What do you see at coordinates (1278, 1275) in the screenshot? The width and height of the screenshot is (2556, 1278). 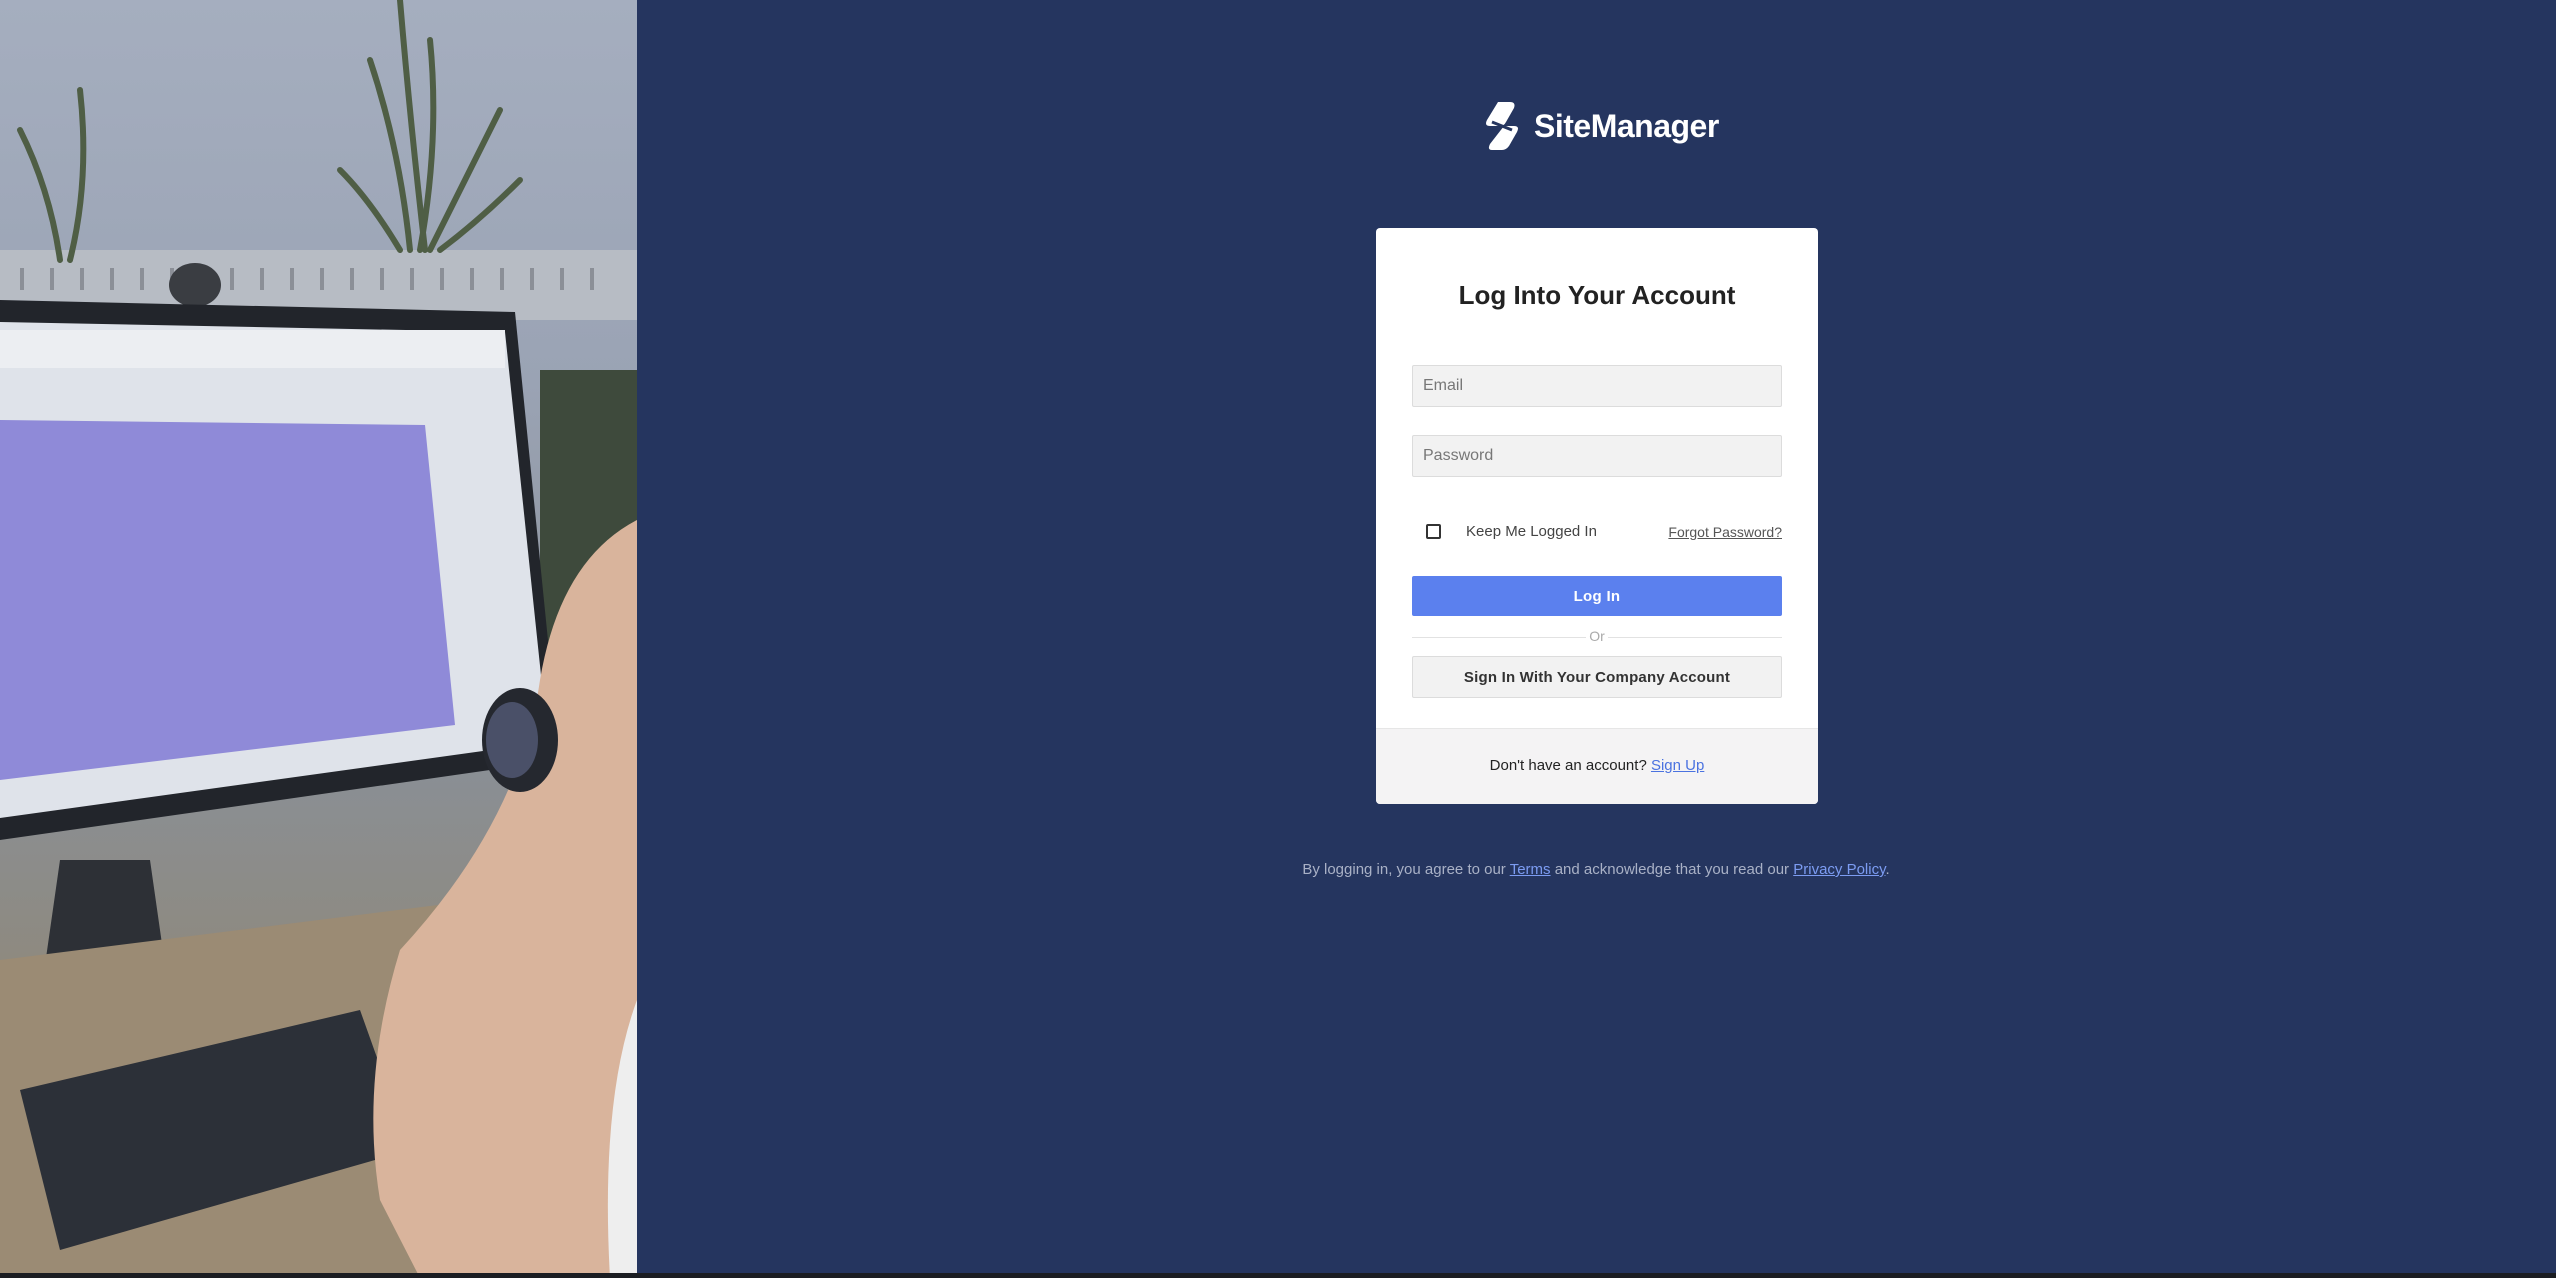 I see `bottom-edge` at bounding box center [1278, 1275].